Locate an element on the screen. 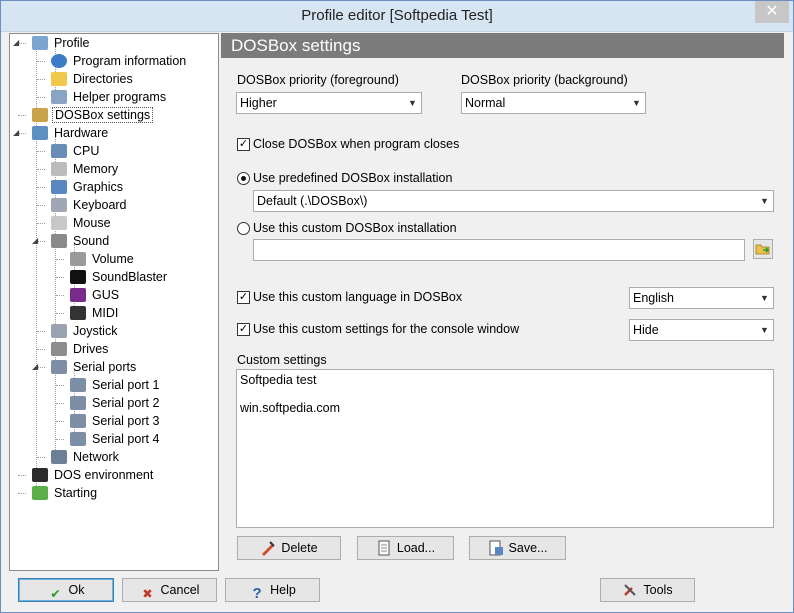  tree-item-serial-port-2: Serial port 2 is located at coordinates (115, 403).